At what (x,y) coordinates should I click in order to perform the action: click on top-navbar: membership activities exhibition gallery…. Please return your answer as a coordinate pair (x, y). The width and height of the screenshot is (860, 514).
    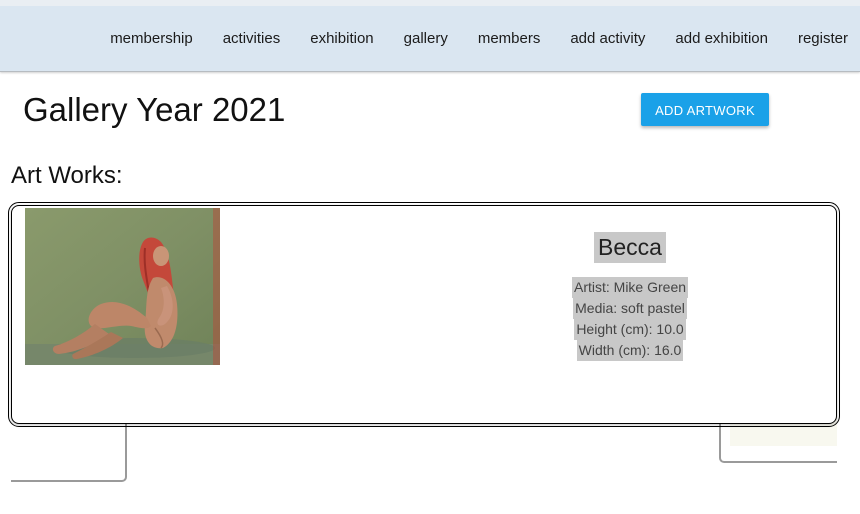
    Looking at the image, I should click on (430, 36).